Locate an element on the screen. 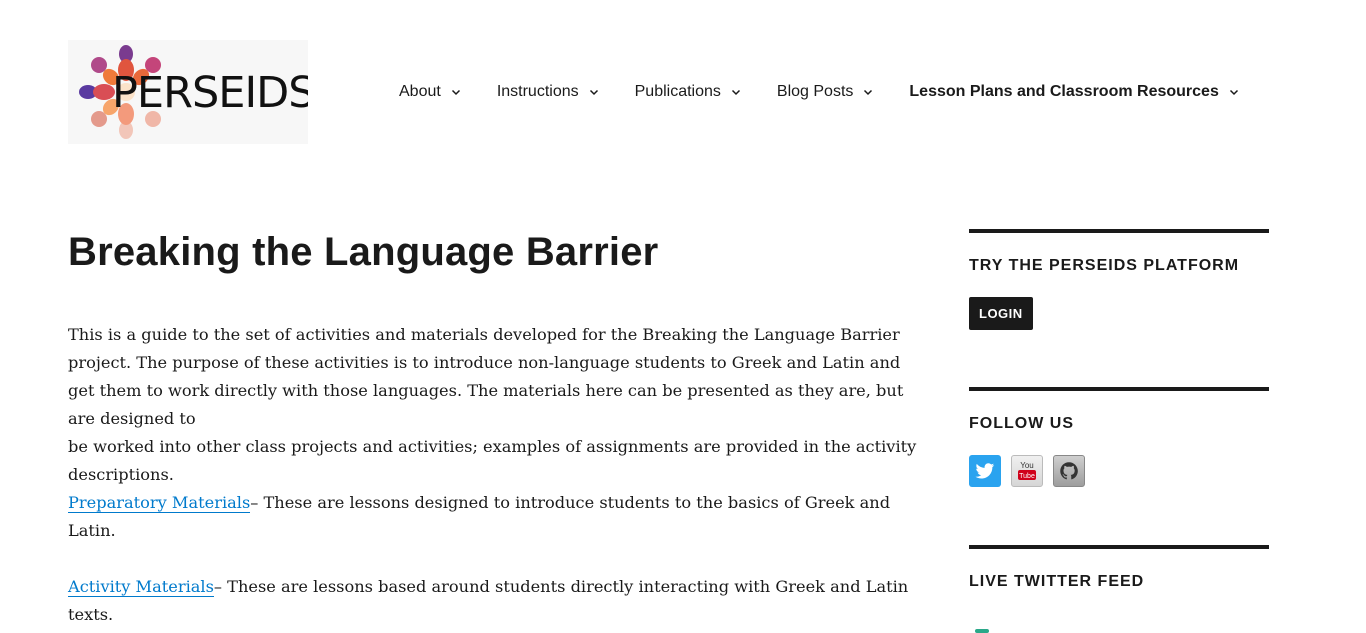 The image size is (1366, 633). activity-materials-link: Activity Materials is located at coordinates (141, 586).